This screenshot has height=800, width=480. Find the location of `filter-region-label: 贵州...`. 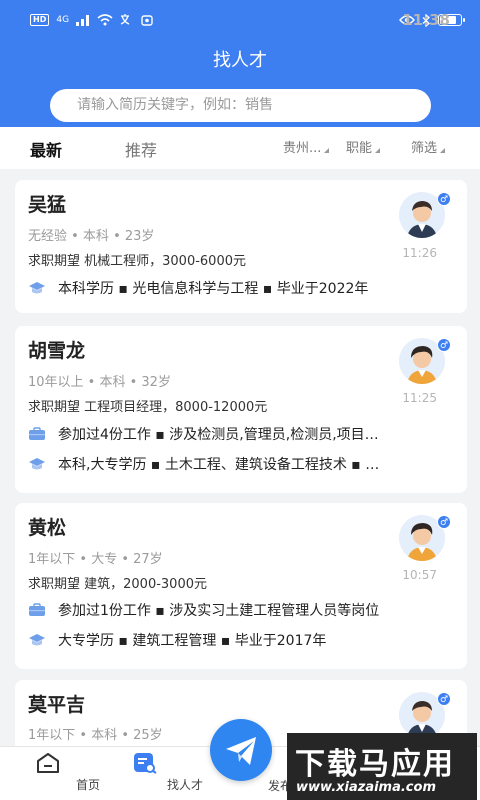

filter-region-label: 贵州... is located at coordinates (302, 148).